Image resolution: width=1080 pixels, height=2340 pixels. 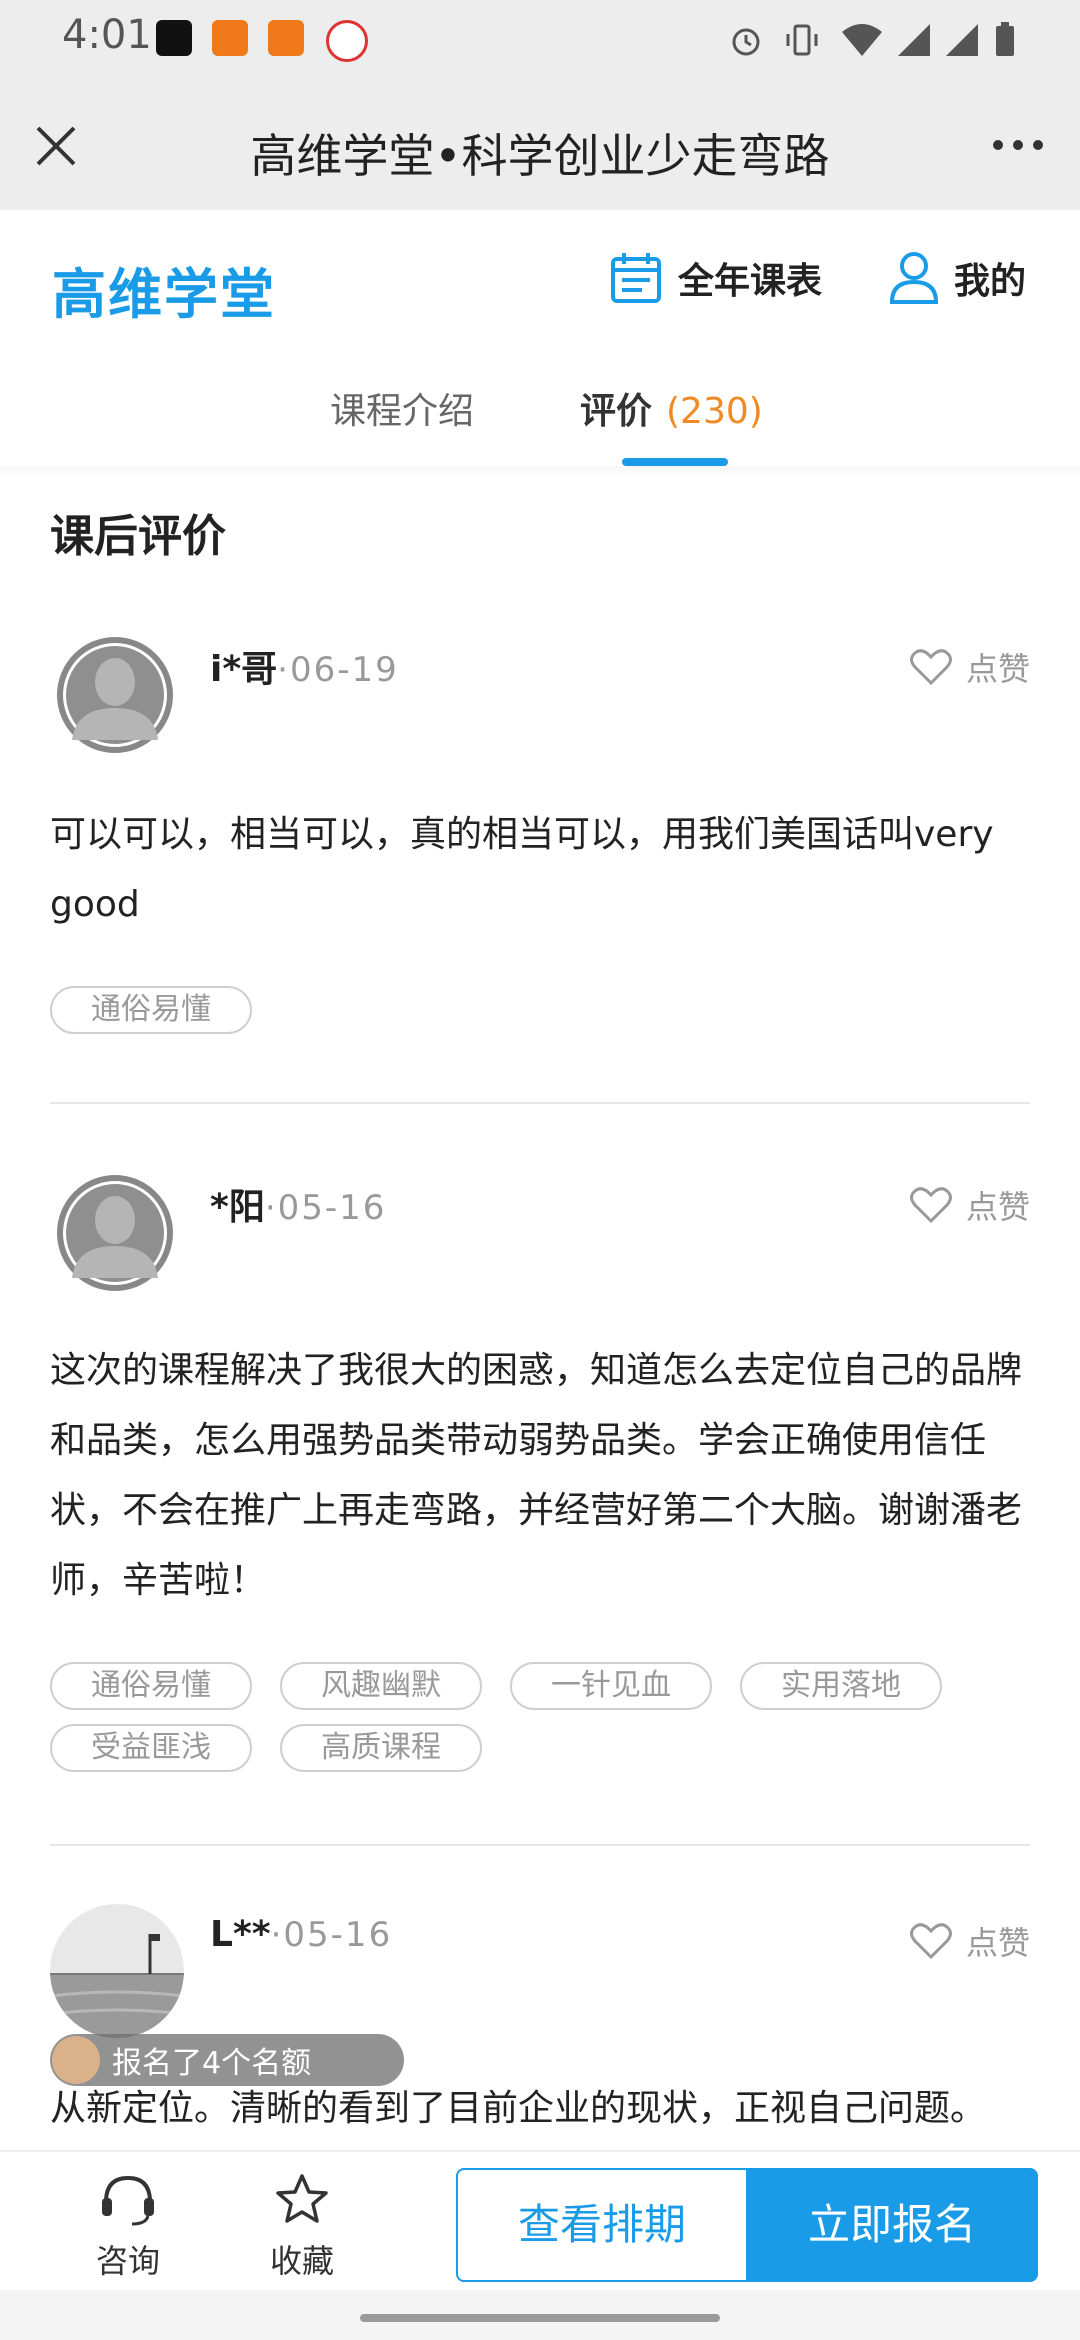 I want to click on review-text: 可以可以，相当可以，真的相当可以，用我们美国话叫very good, so click(x=522, y=869).